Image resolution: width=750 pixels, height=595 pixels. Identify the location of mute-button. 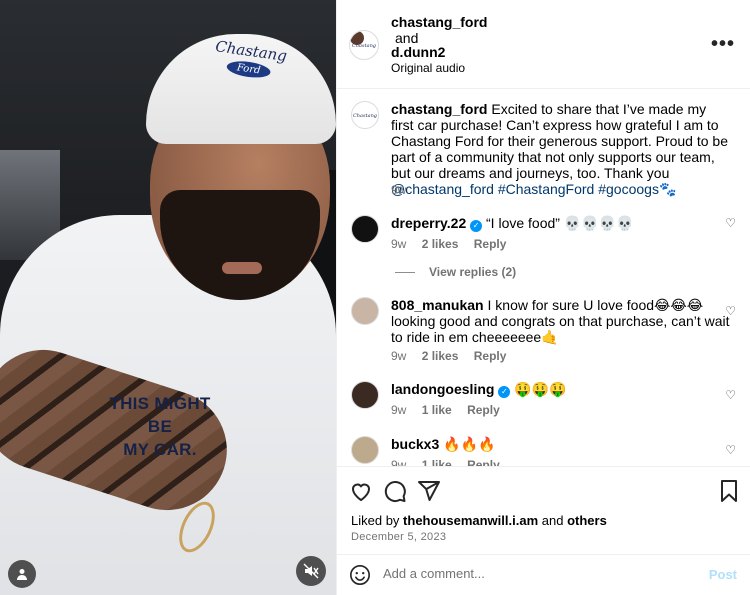
(311, 571).